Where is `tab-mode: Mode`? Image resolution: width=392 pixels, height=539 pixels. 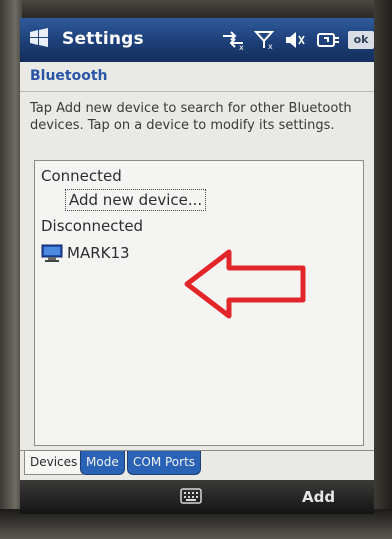 tab-mode: Mode is located at coordinates (102, 463).